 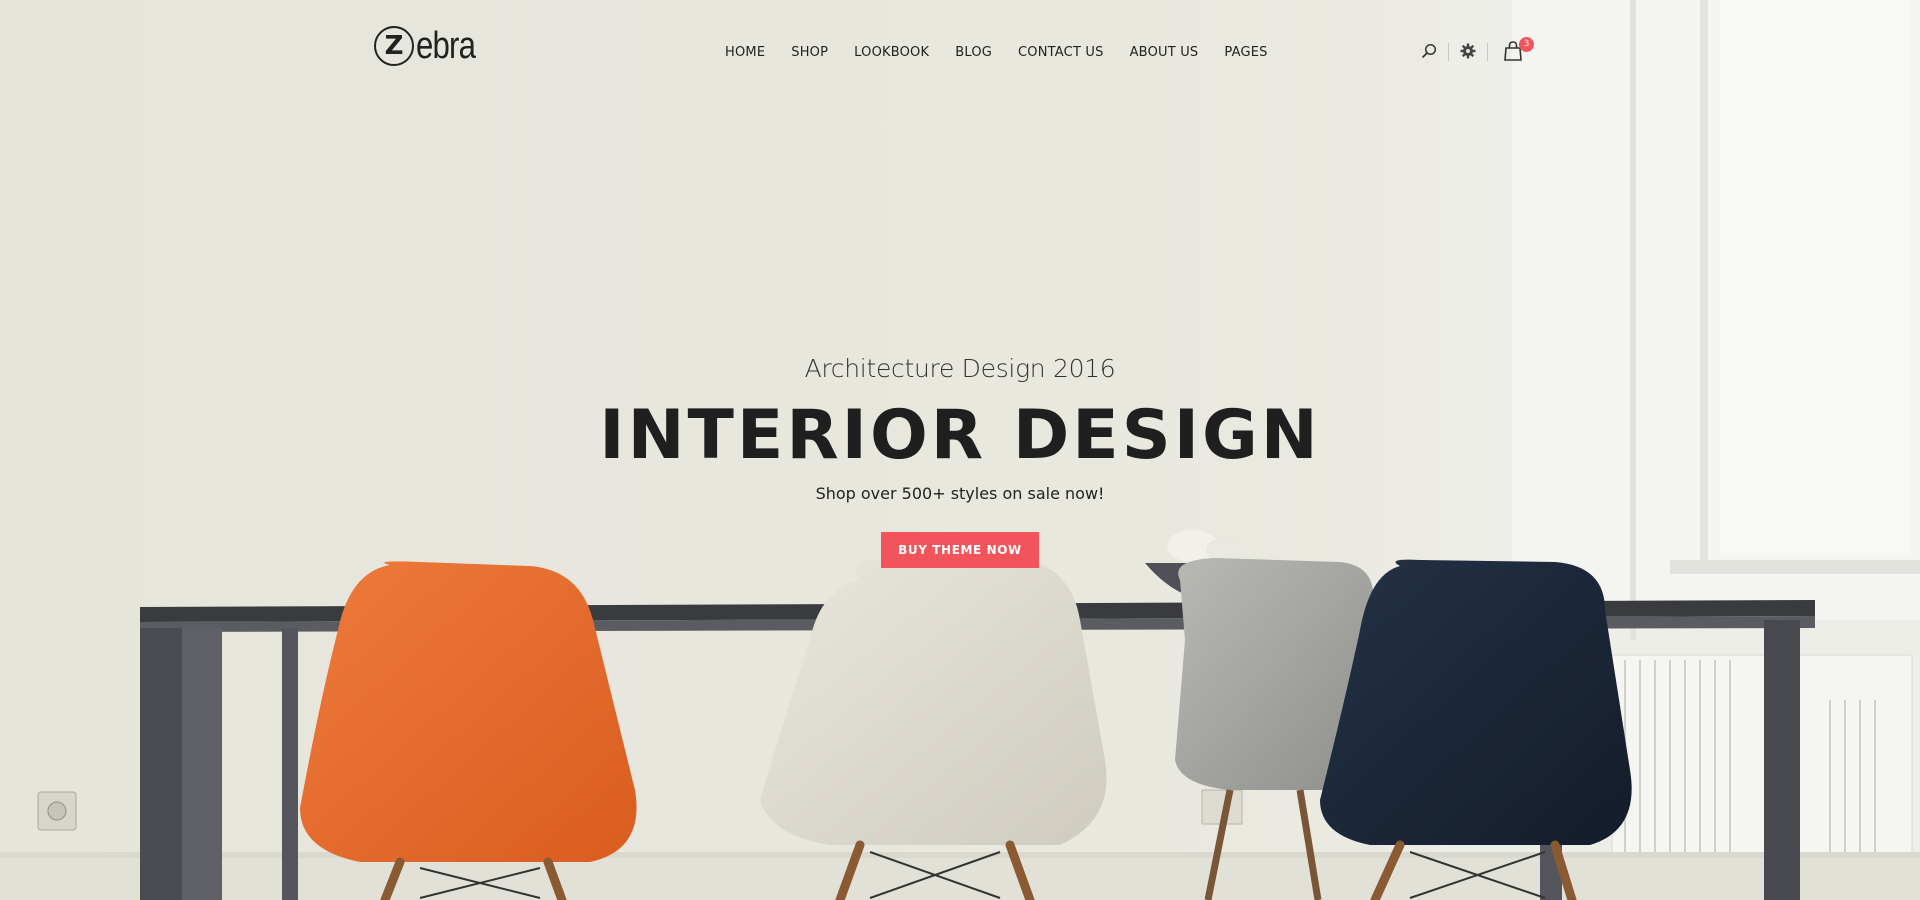 What do you see at coordinates (1245, 52) in the screenshot?
I see `nav-item-pages: PAGES` at bounding box center [1245, 52].